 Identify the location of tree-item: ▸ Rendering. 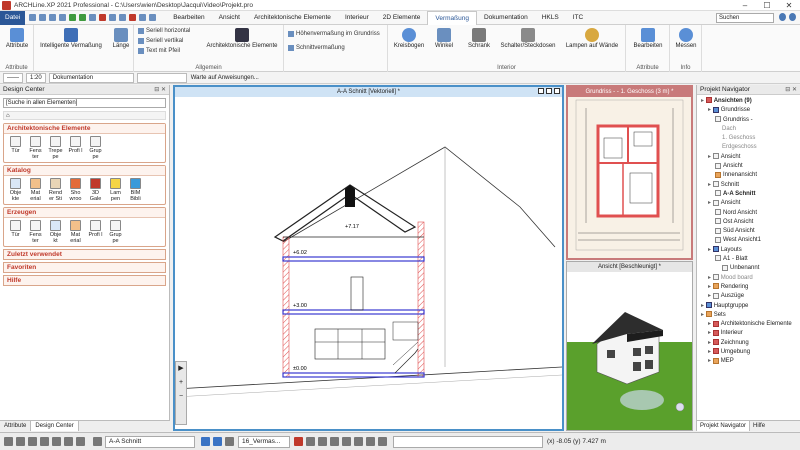
(748, 287).